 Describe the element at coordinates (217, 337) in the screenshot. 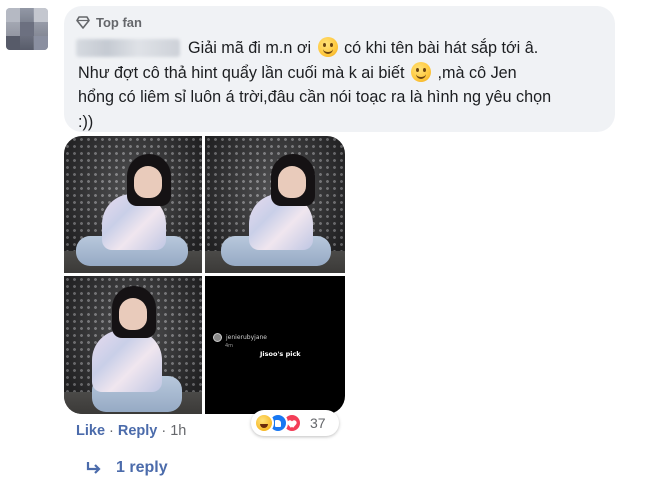

I see `story-avatar` at that location.